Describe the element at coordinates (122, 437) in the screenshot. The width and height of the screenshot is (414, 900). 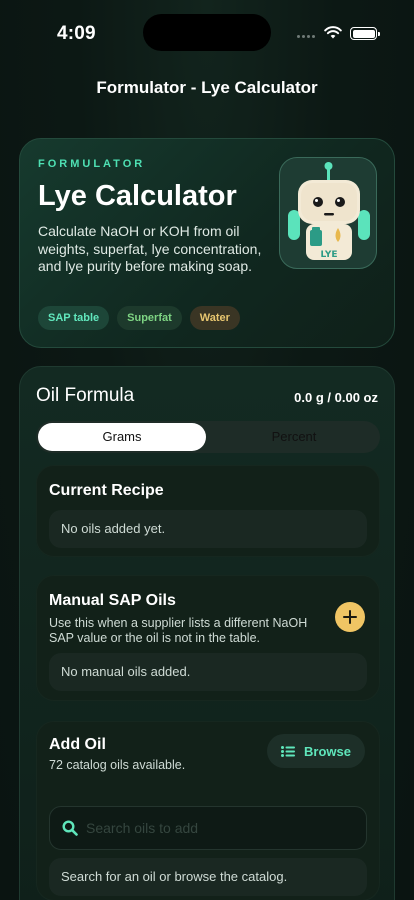
I see `segment-grams: Grams` at that location.